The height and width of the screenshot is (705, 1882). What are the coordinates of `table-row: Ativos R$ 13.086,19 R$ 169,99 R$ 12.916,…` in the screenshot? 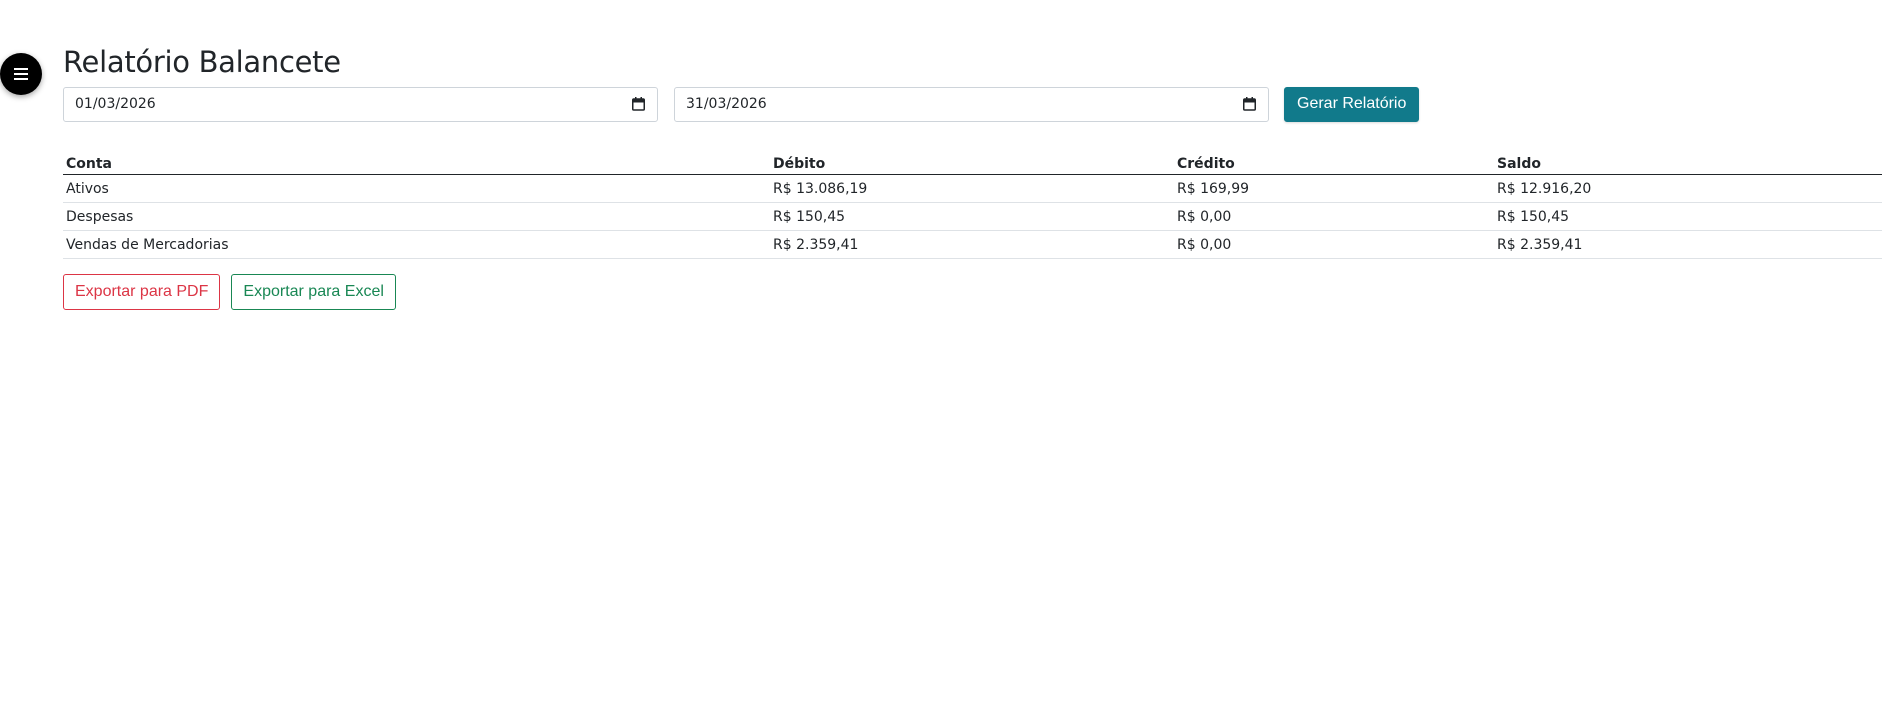 It's located at (972, 188).